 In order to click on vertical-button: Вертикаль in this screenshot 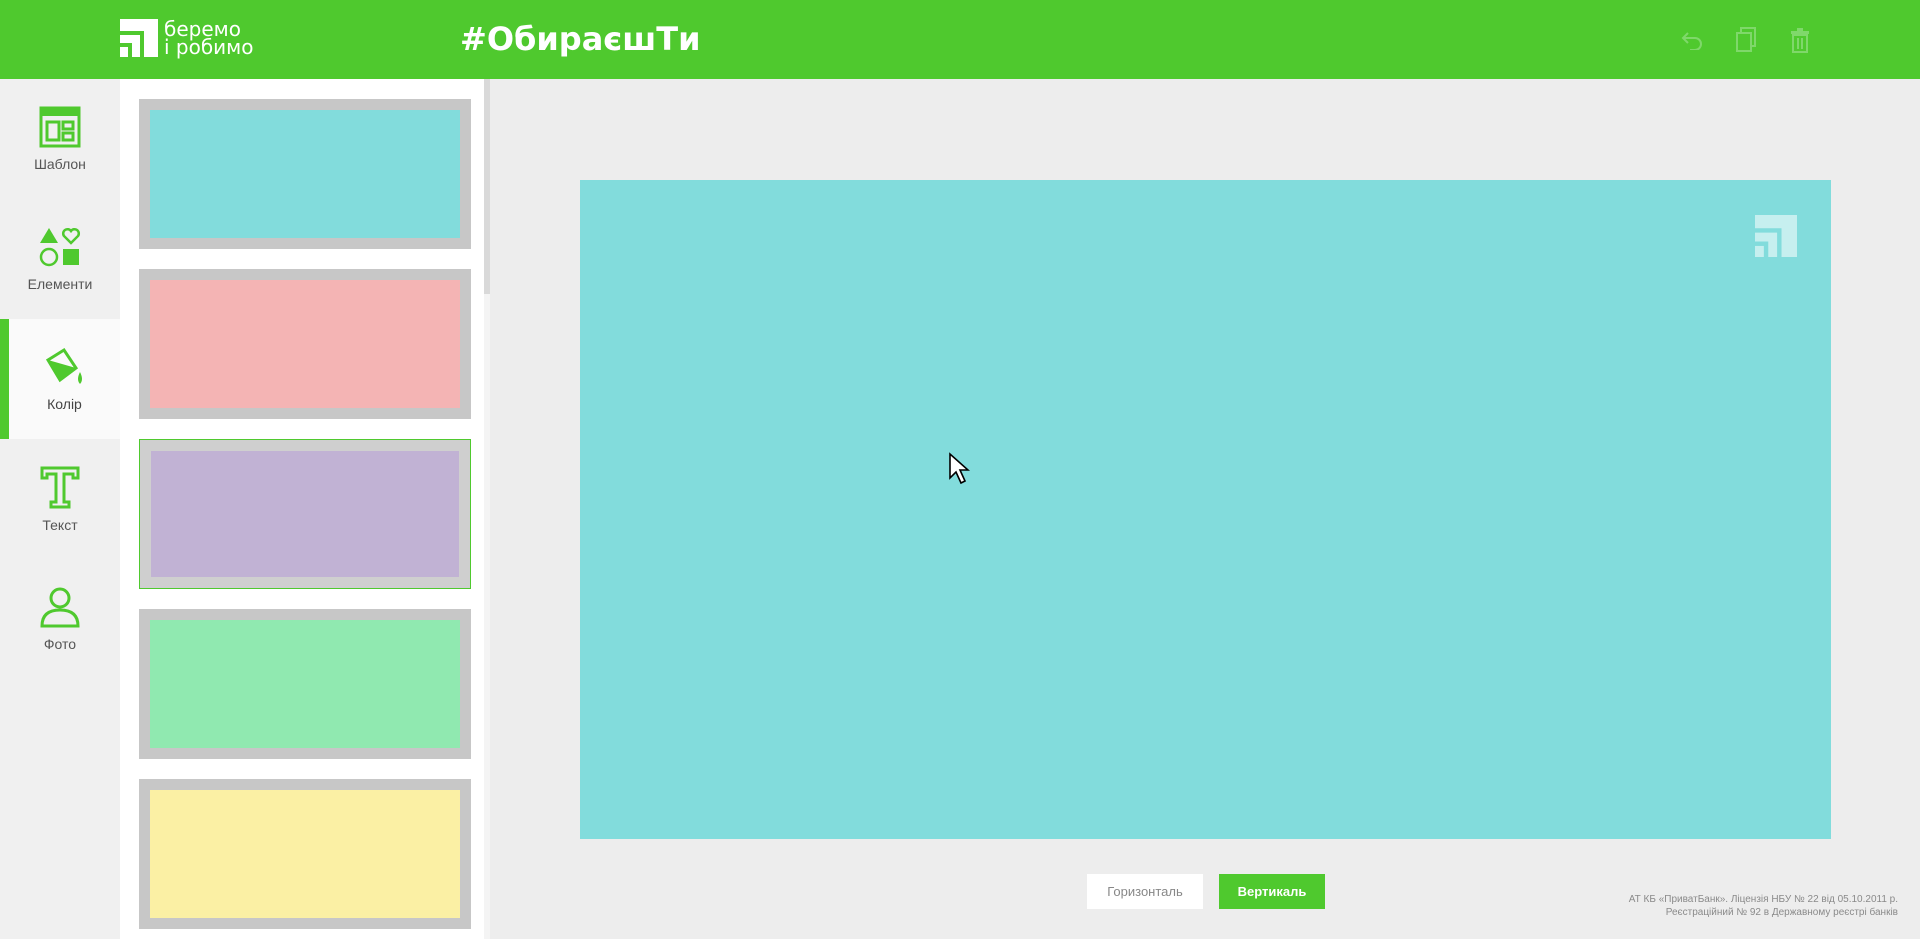, I will do `click(1272, 891)`.